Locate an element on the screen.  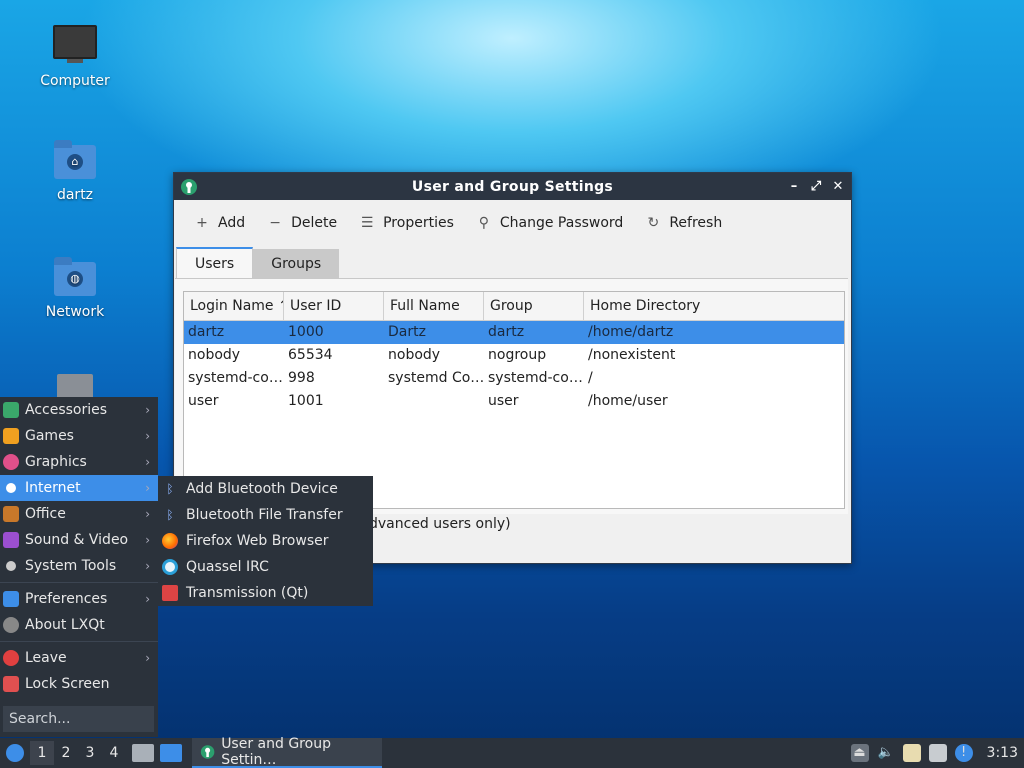
info-icon is located at coordinates (11, 625).